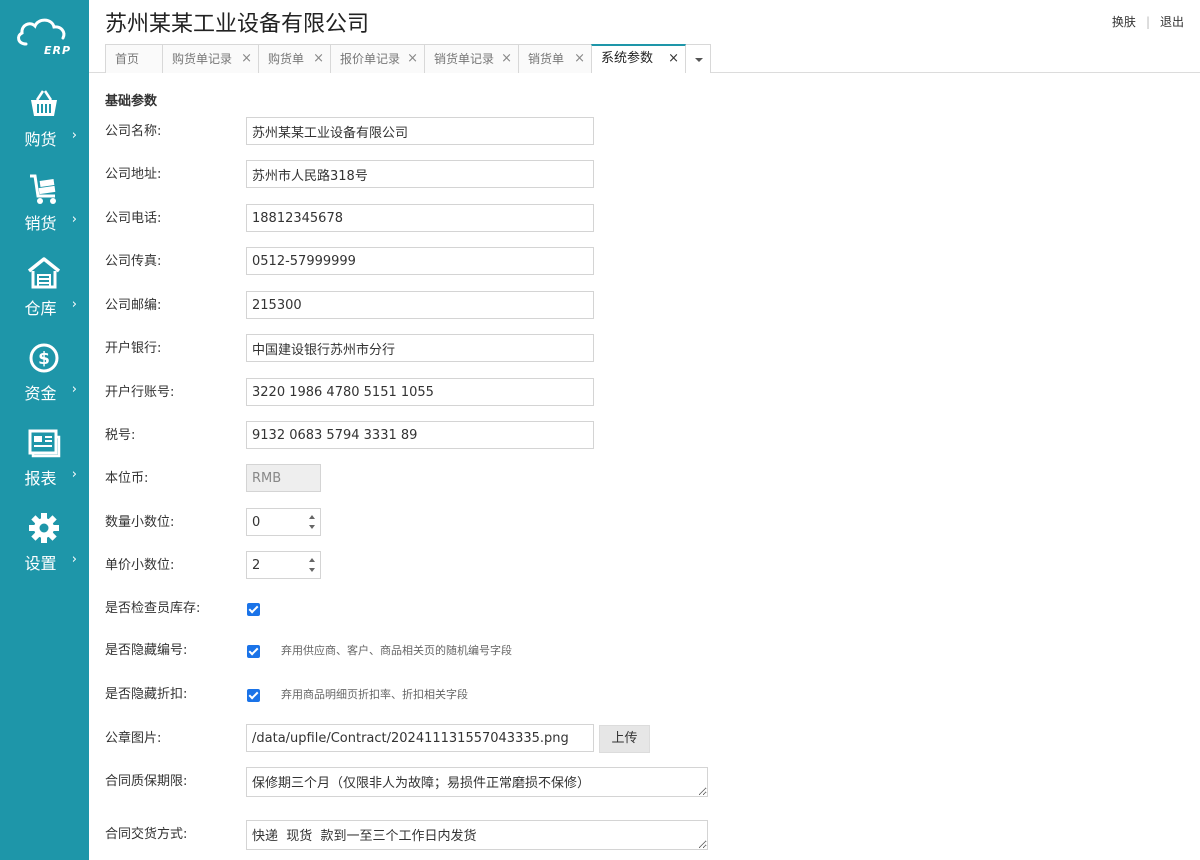 This screenshot has height=860, width=1200. Describe the element at coordinates (133, 174) in the screenshot. I see `field-label: 公司地址:` at that location.